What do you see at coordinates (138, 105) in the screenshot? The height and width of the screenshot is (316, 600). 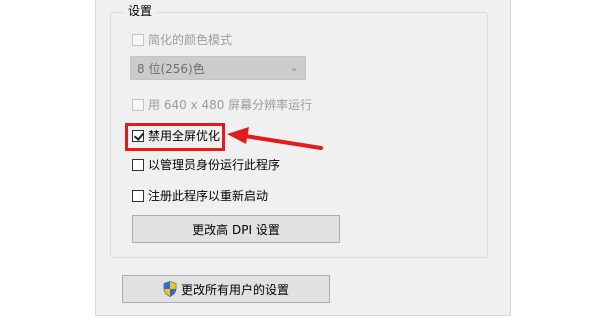 I see `run-640x480-checkbox` at bounding box center [138, 105].